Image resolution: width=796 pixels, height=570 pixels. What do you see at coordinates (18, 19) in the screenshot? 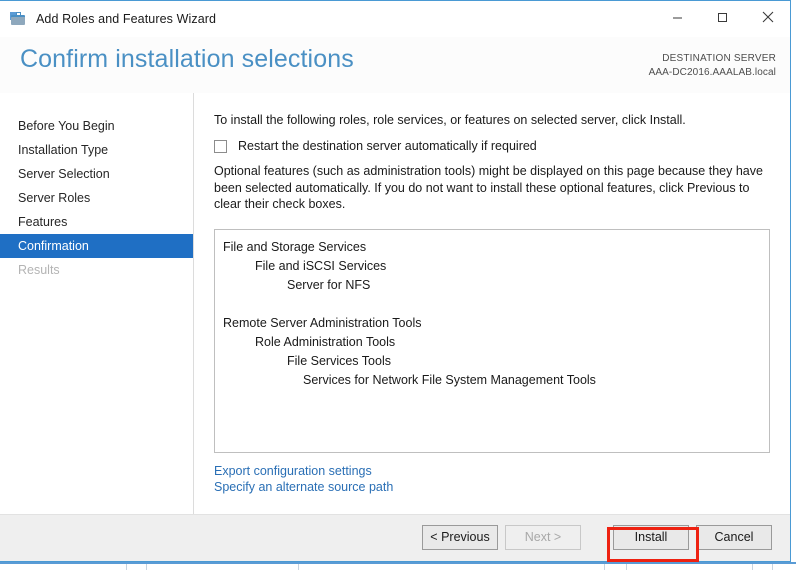
I see `wizard-toolbox-icon` at bounding box center [18, 19].